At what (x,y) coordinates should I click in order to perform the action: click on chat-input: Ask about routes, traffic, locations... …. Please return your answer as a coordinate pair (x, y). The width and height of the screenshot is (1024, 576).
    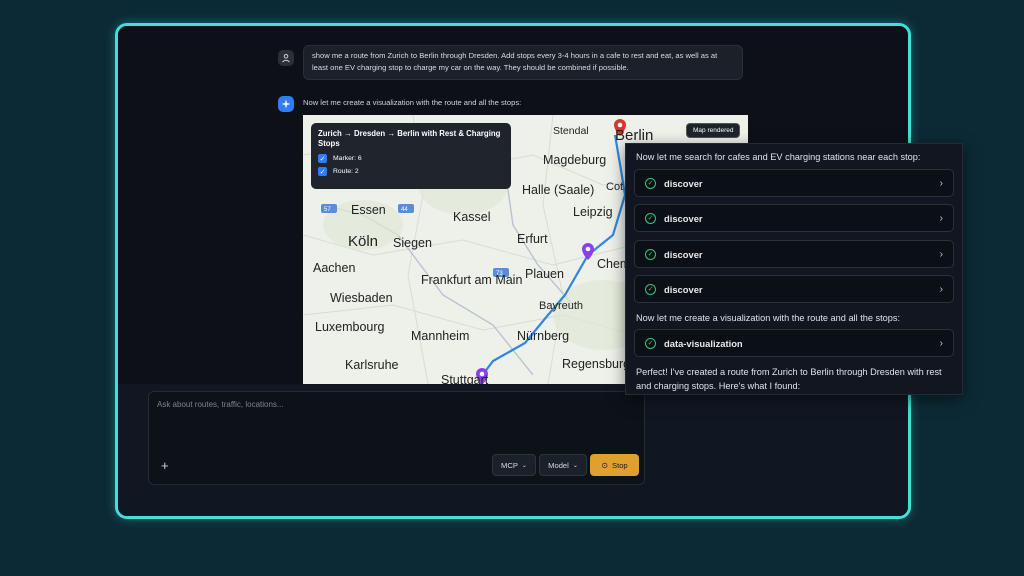
    Looking at the image, I should click on (396, 438).